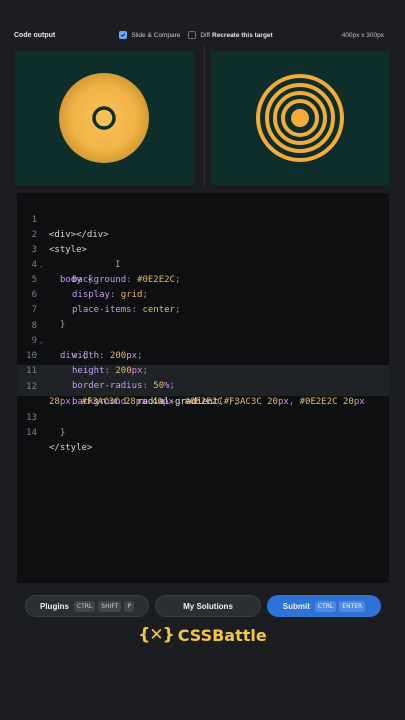 The height and width of the screenshot is (720, 405). Describe the element at coordinates (199, 35) in the screenshot. I see `diff-checkbox: Diff` at that location.